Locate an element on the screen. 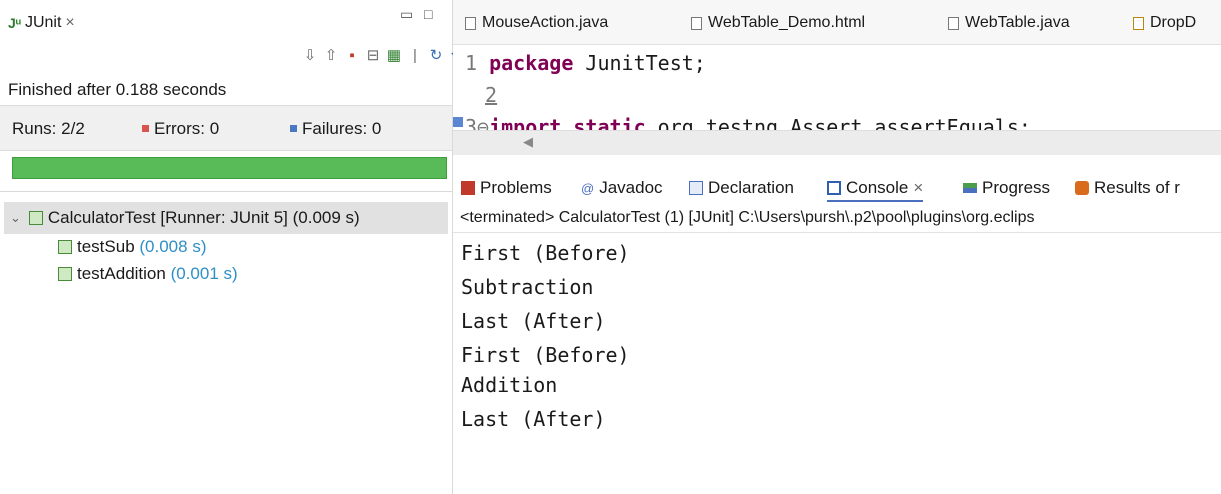 The image size is (1221, 494). test-tree-item: testAddition (0.001 s) is located at coordinates (148, 274).